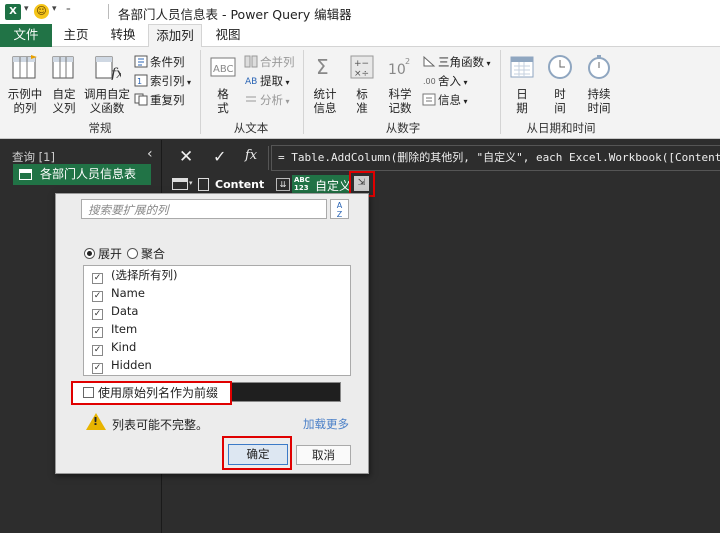 The image size is (720, 533). Describe the element at coordinates (188, 82) in the screenshot. I see `index-dropdown-icon: ▾` at that location.